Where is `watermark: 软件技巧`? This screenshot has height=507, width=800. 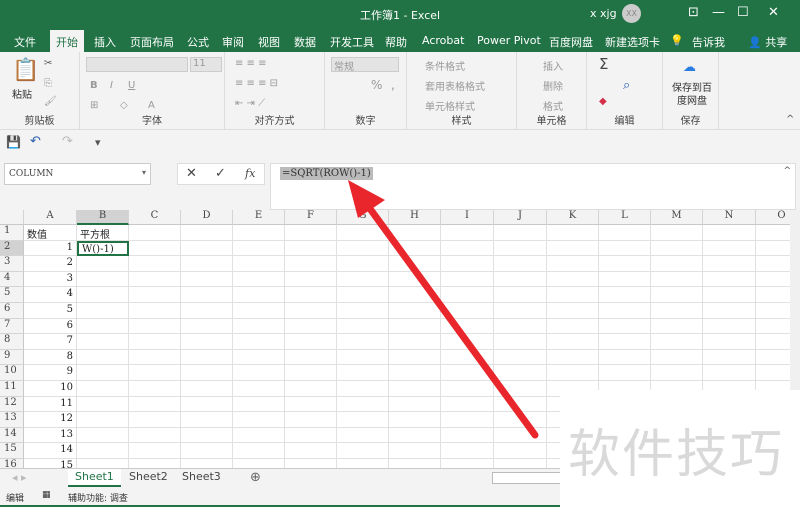 watermark: 软件技巧 is located at coordinates (680, 448).